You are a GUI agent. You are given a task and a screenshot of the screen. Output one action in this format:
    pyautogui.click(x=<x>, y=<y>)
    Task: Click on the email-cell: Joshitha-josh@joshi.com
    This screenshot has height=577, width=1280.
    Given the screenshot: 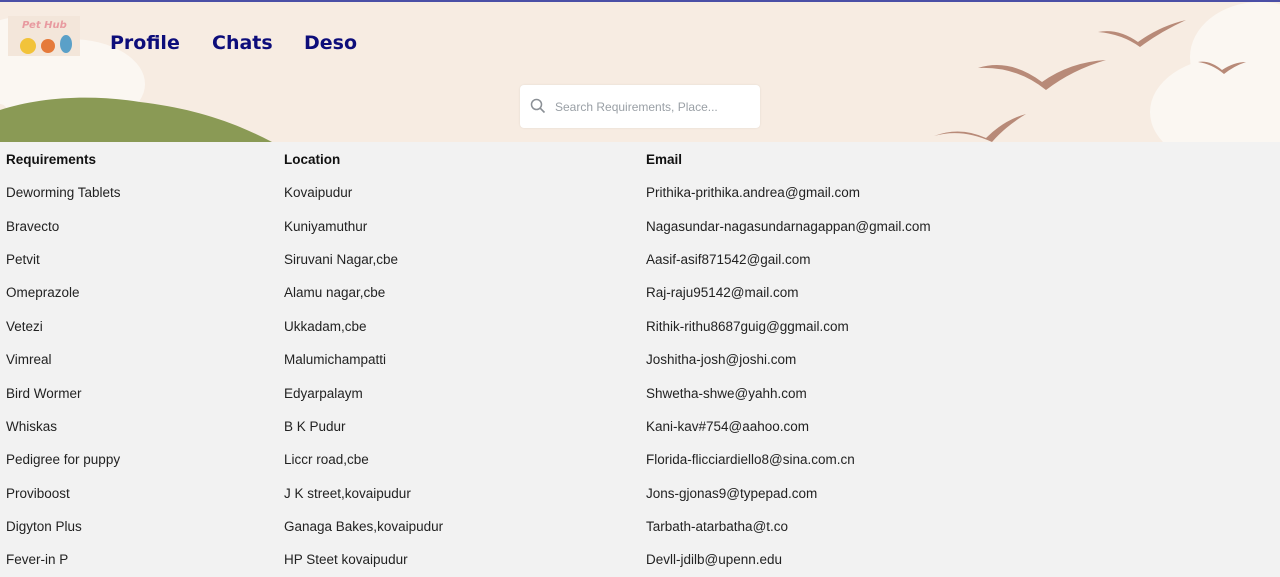 What is the action you would take?
    pyautogui.click(x=721, y=360)
    